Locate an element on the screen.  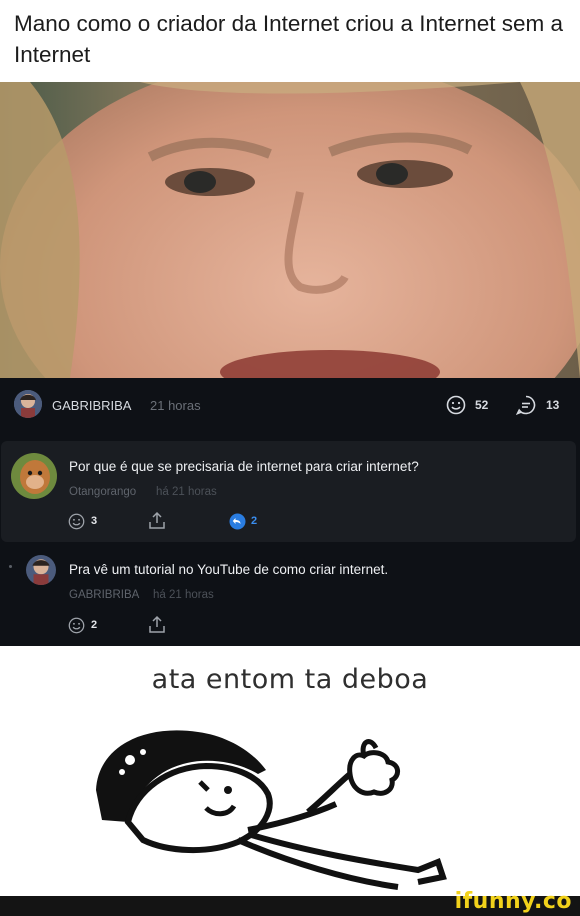
reaction-meme-text: ata entom ta deboa is located at coordinates (290, 679).